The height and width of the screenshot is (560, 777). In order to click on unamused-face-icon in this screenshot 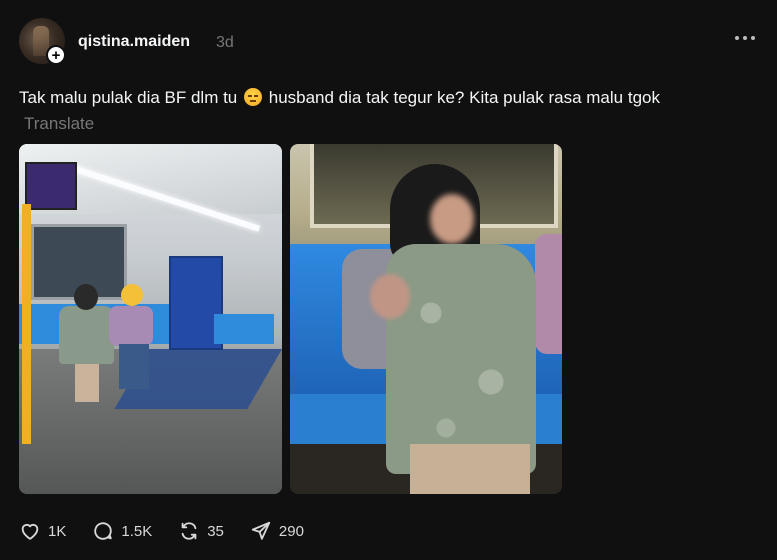, I will do `click(253, 97)`.